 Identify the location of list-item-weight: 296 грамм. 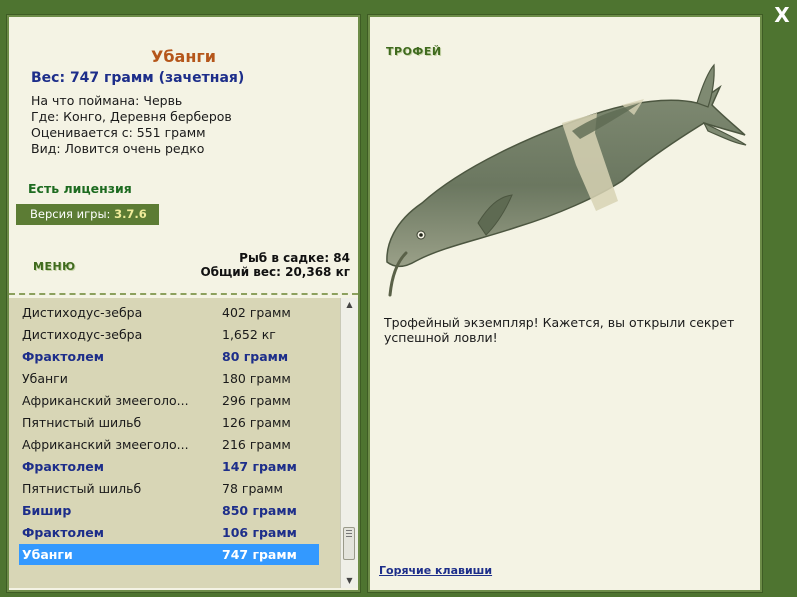
(256, 400).